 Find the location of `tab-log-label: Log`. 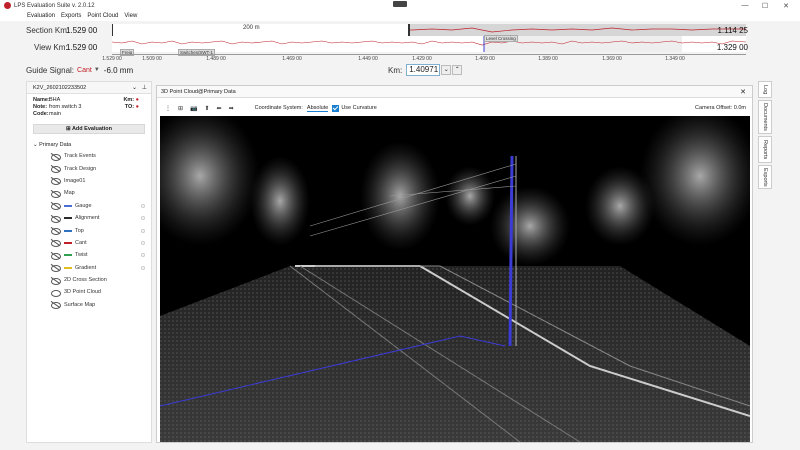

tab-log-label: Log is located at coordinates (765, 89).